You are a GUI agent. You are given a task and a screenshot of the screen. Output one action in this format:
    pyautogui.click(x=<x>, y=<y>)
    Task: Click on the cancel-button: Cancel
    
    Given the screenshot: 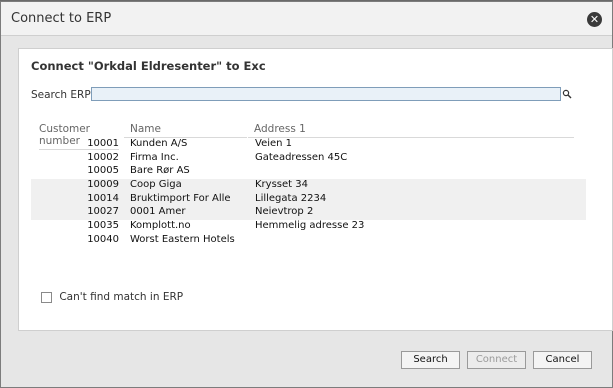 What is the action you would take?
    pyautogui.click(x=562, y=360)
    